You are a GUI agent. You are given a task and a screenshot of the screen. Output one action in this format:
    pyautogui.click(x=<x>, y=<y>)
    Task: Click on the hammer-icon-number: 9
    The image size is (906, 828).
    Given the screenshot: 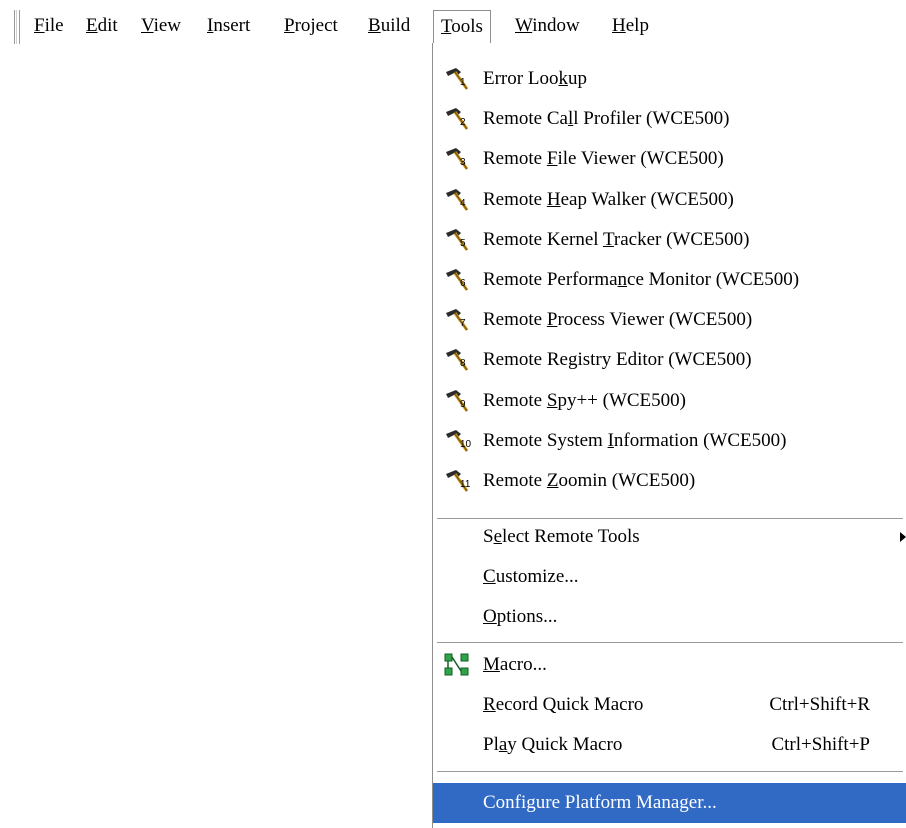 What is the action you would take?
    pyautogui.click(x=463, y=404)
    